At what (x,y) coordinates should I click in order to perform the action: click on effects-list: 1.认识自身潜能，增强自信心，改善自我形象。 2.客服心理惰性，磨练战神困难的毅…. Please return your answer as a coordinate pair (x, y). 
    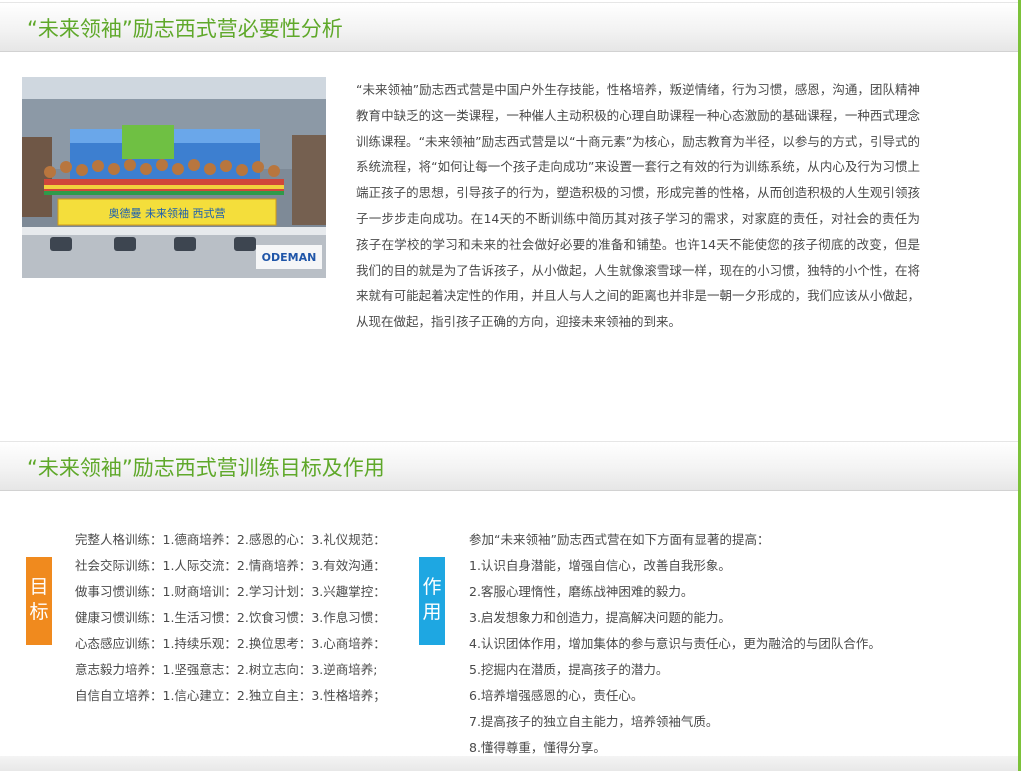
    Looking at the image, I should click on (675, 657).